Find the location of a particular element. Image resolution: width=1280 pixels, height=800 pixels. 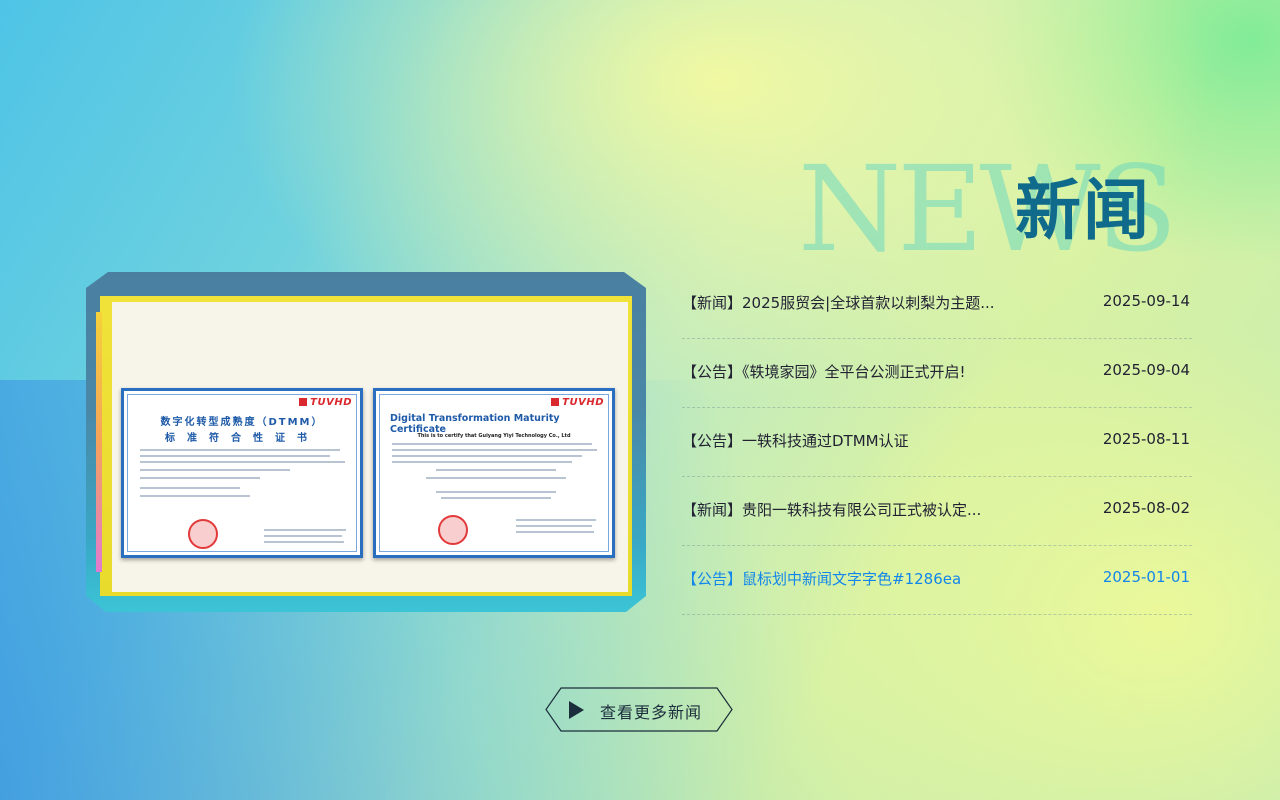

news-item-date: 2025-01-01 is located at coordinates (1146, 577).